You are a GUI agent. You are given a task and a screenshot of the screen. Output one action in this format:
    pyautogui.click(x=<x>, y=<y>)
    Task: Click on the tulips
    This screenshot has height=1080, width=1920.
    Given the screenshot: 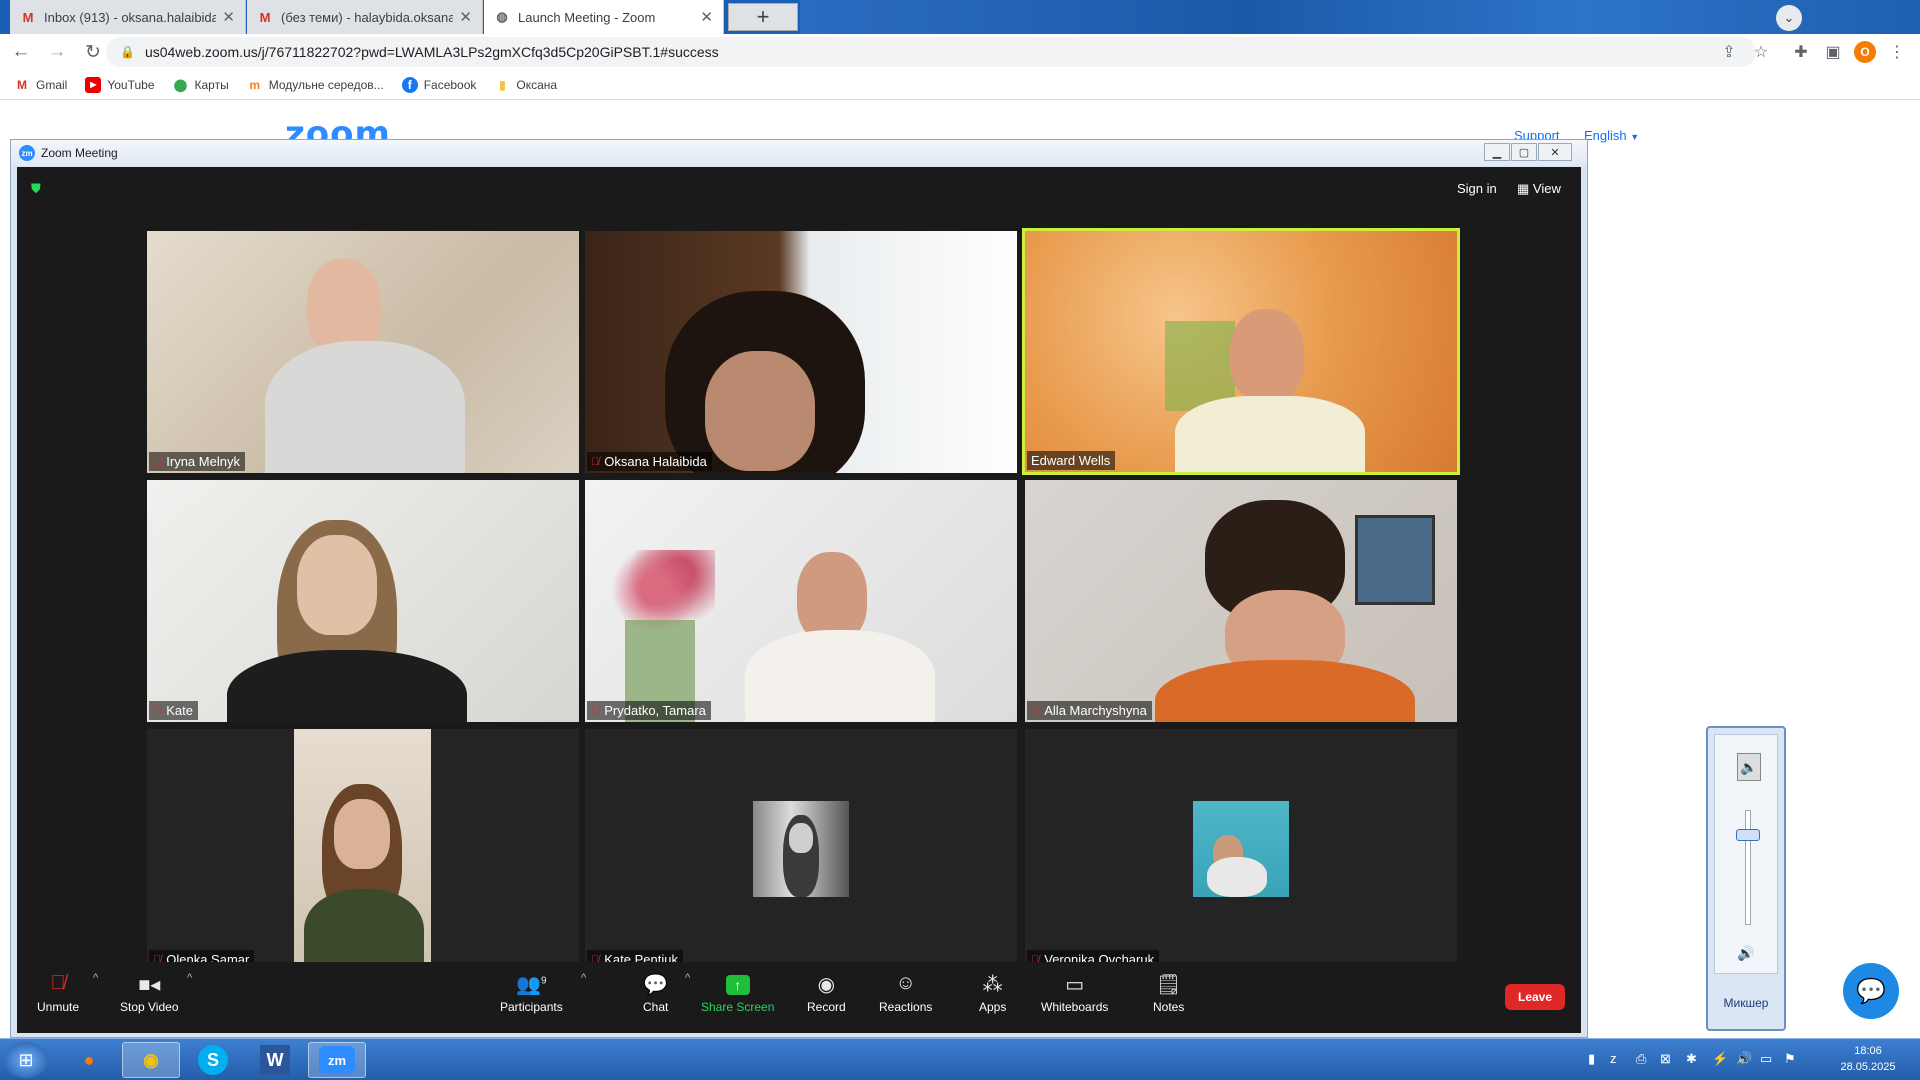 What is the action you would take?
    pyautogui.click(x=655, y=590)
    